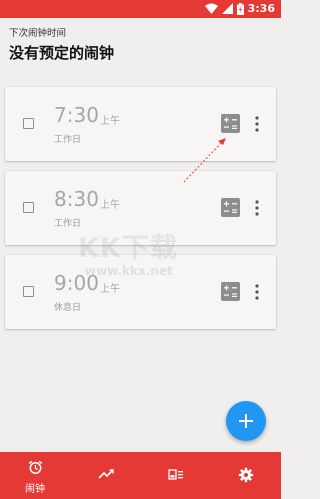 The height and width of the screenshot is (499, 320). I want to click on trending-chart-icon, so click(106, 474).